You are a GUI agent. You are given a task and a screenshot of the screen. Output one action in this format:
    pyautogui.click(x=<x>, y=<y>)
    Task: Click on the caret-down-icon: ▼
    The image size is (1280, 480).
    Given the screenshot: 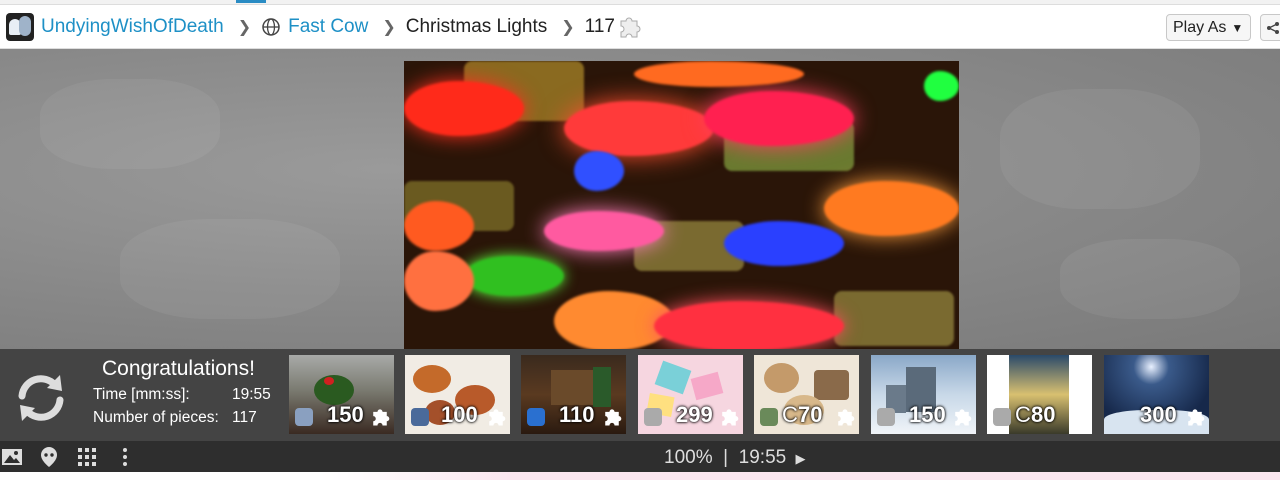 What is the action you would take?
    pyautogui.click(x=1237, y=27)
    